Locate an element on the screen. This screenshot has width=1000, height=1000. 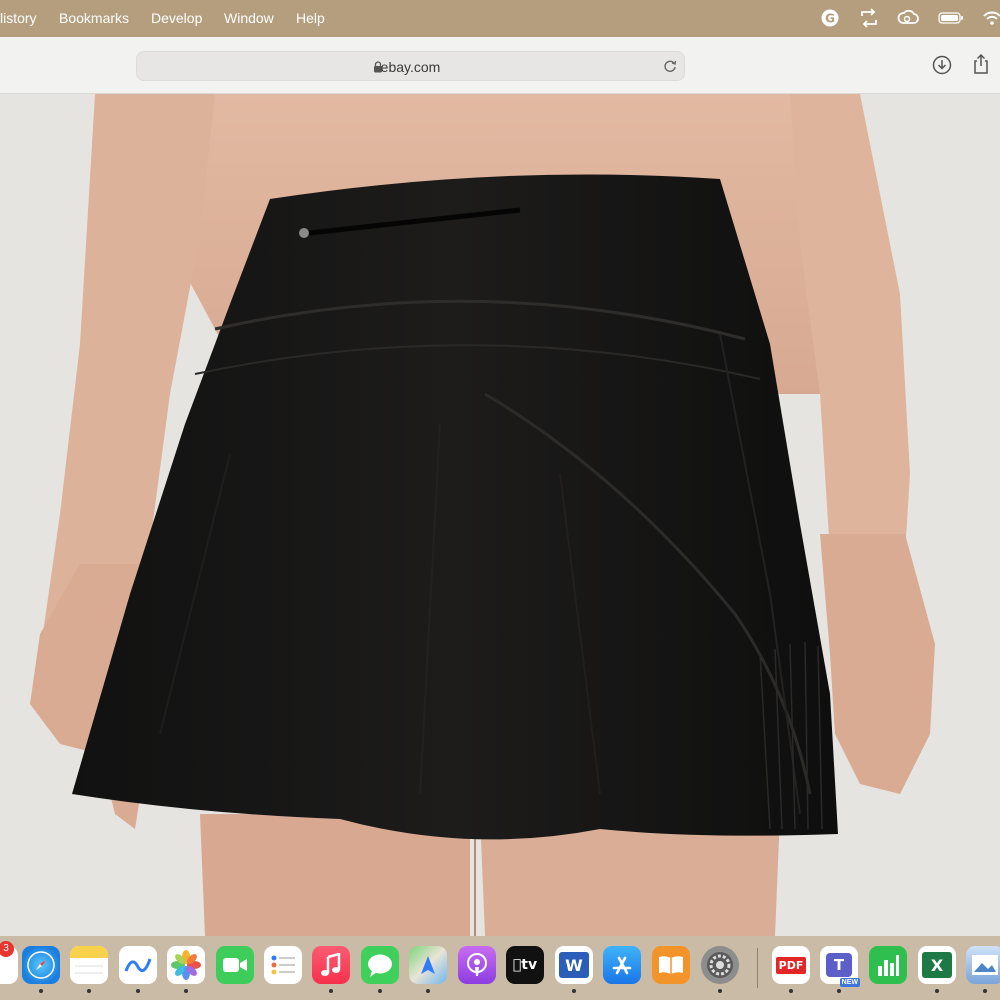
dock-app-podcasts is located at coordinates (477, 965).